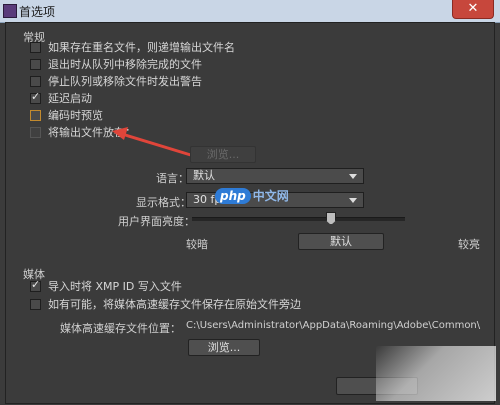 Image resolution: width=500 pixels, height=405 pixels. I want to click on brightness-default-button: 默认, so click(341, 241).